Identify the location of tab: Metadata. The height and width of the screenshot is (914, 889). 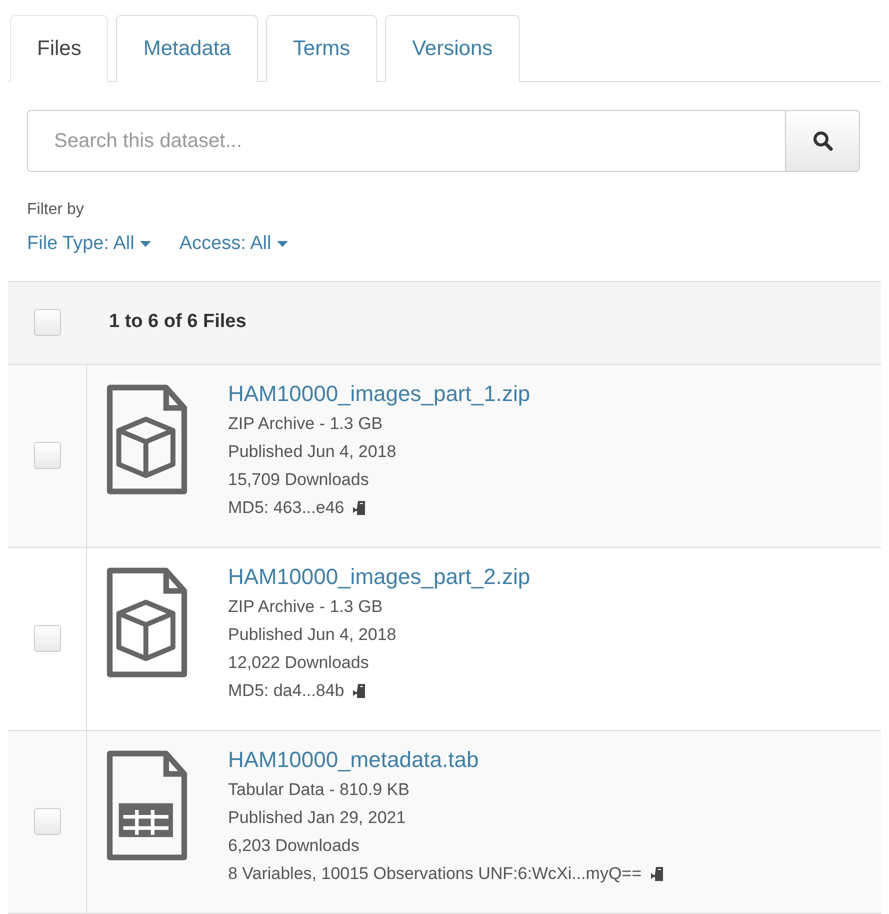
(187, 48).